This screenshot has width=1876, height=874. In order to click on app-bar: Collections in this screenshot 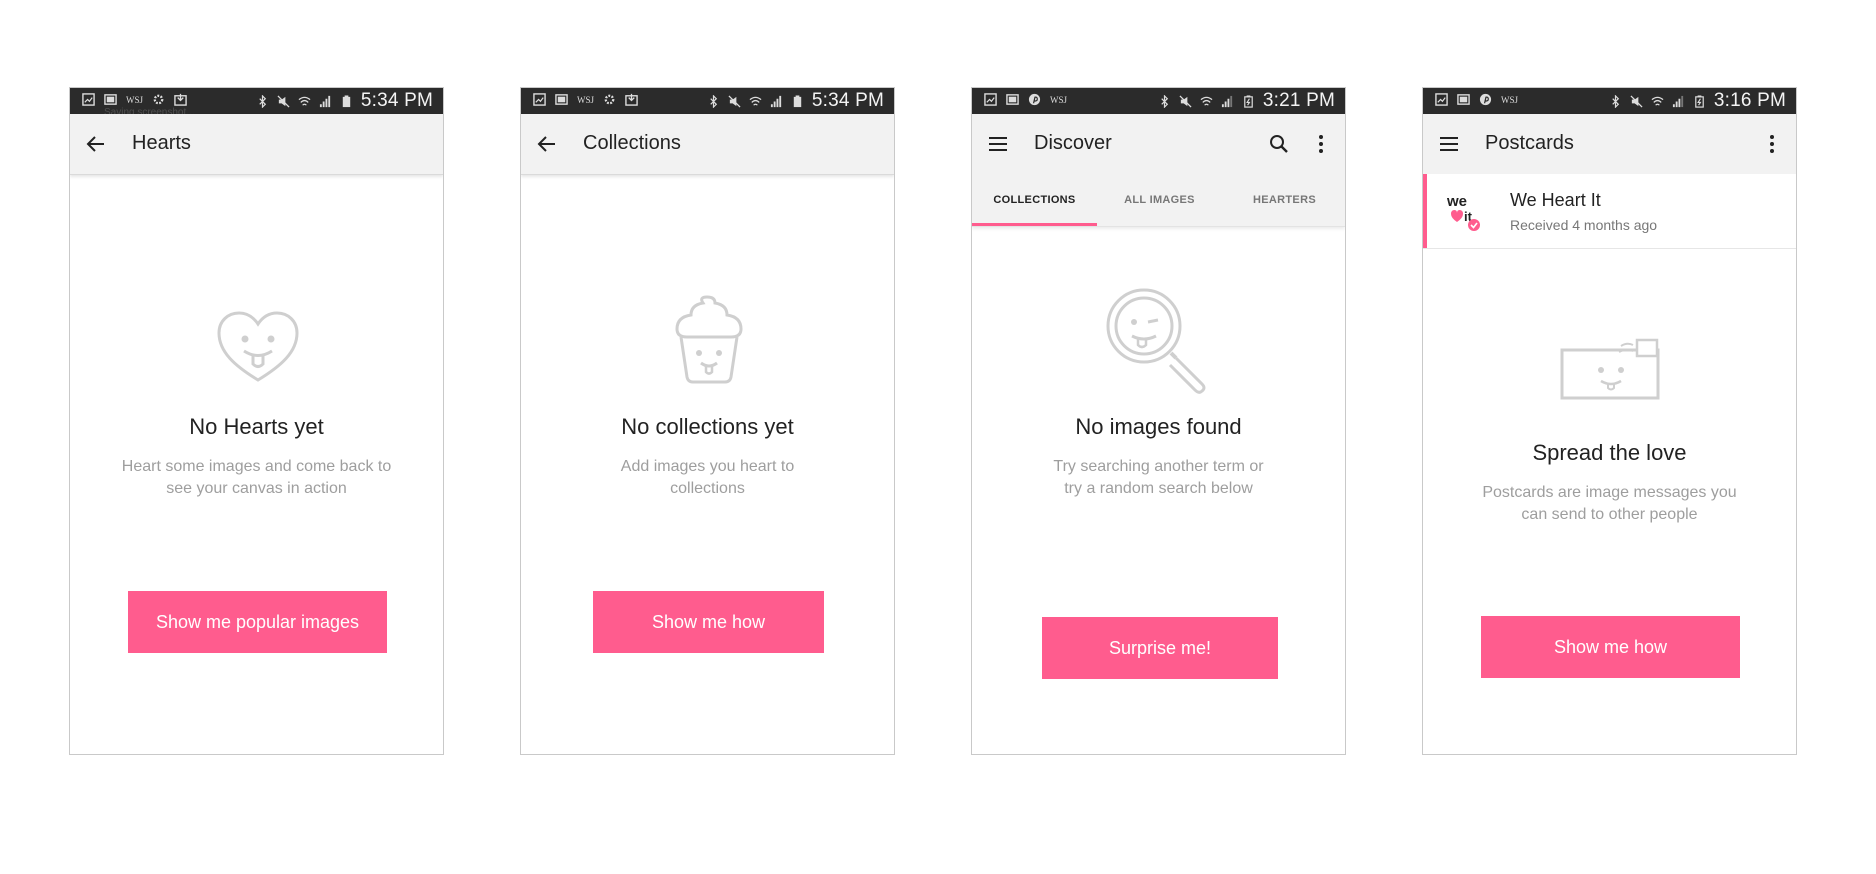, I will do `click(707, 144)`.